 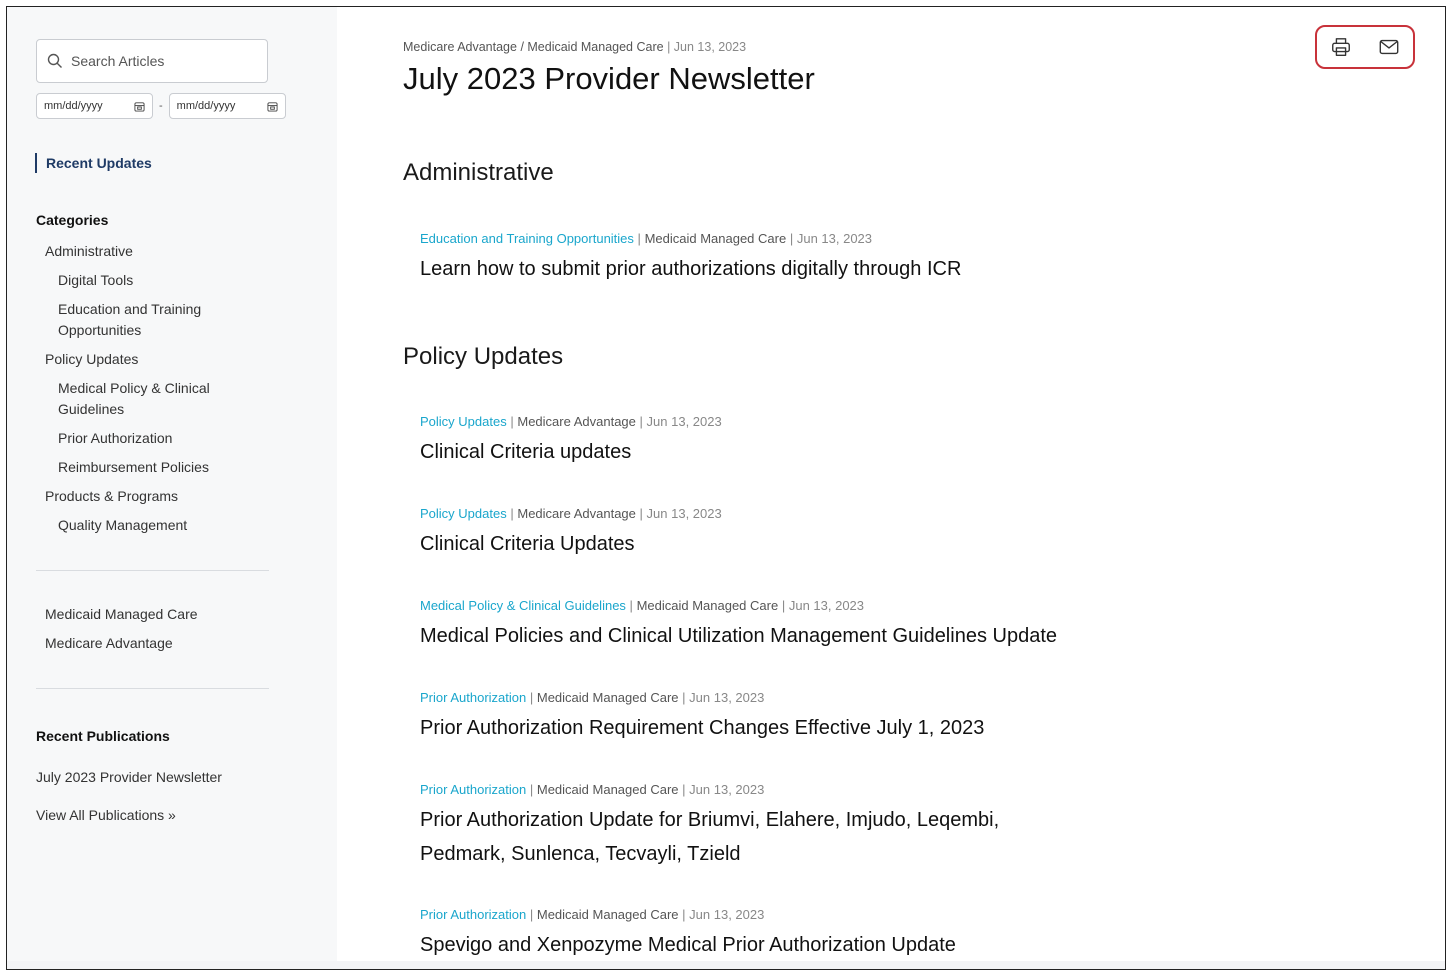 What do you see at coordinates (129, 777) in the screenshot?
I see `publication-link: July 2023 Provider Newsletter` at bounding box center [129, 777].